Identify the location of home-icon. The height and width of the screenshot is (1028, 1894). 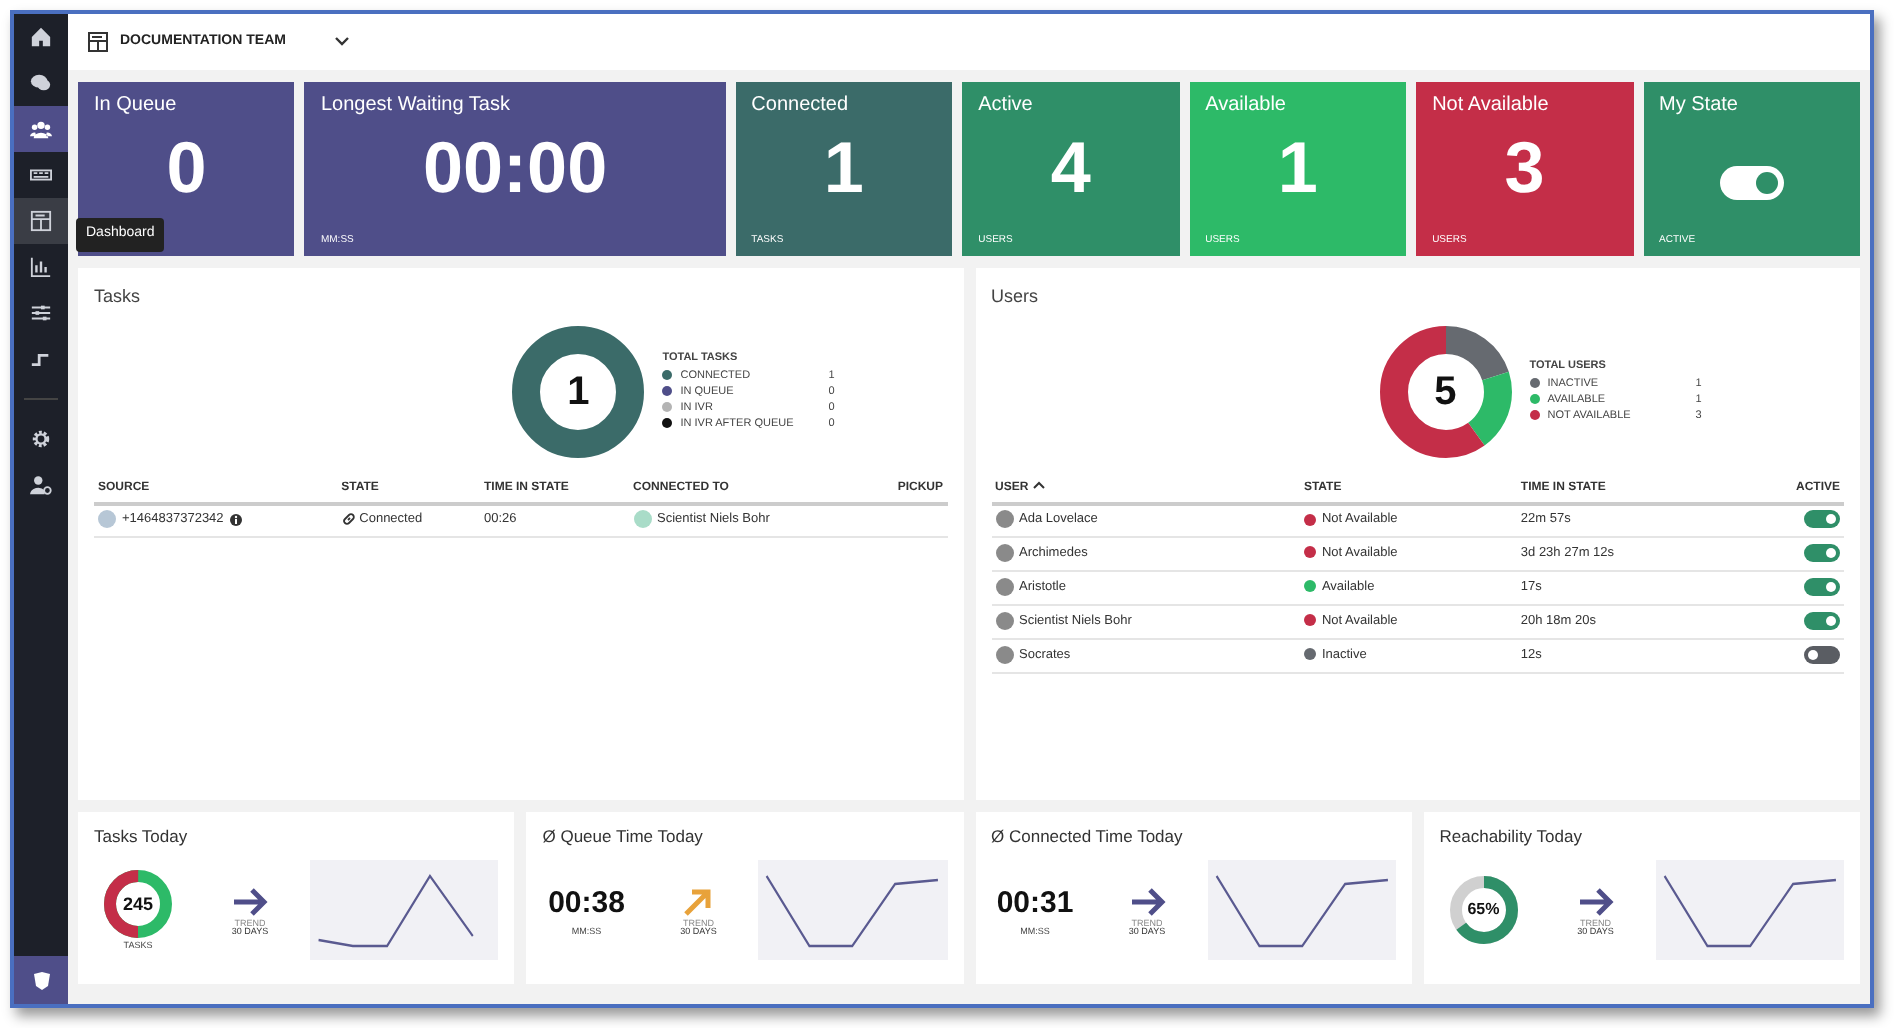
(41, 37).